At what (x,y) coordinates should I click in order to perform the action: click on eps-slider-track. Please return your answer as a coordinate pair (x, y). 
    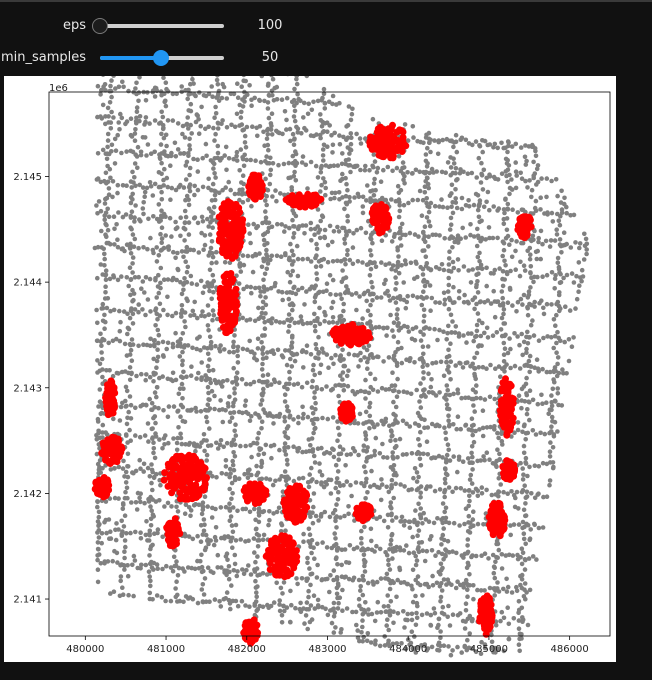
    Looking at the image, I should click on (158, 26).